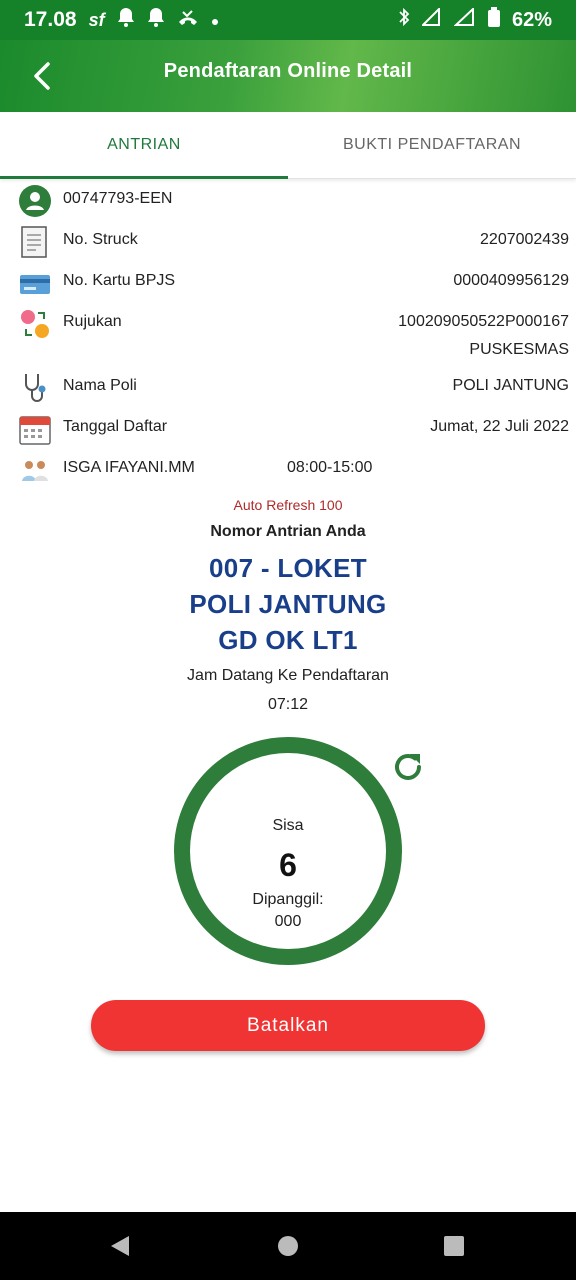  What do you see at coordinates (35, 283) in the screenshot?
I see `card-icon` at bounding box center [35, 283].